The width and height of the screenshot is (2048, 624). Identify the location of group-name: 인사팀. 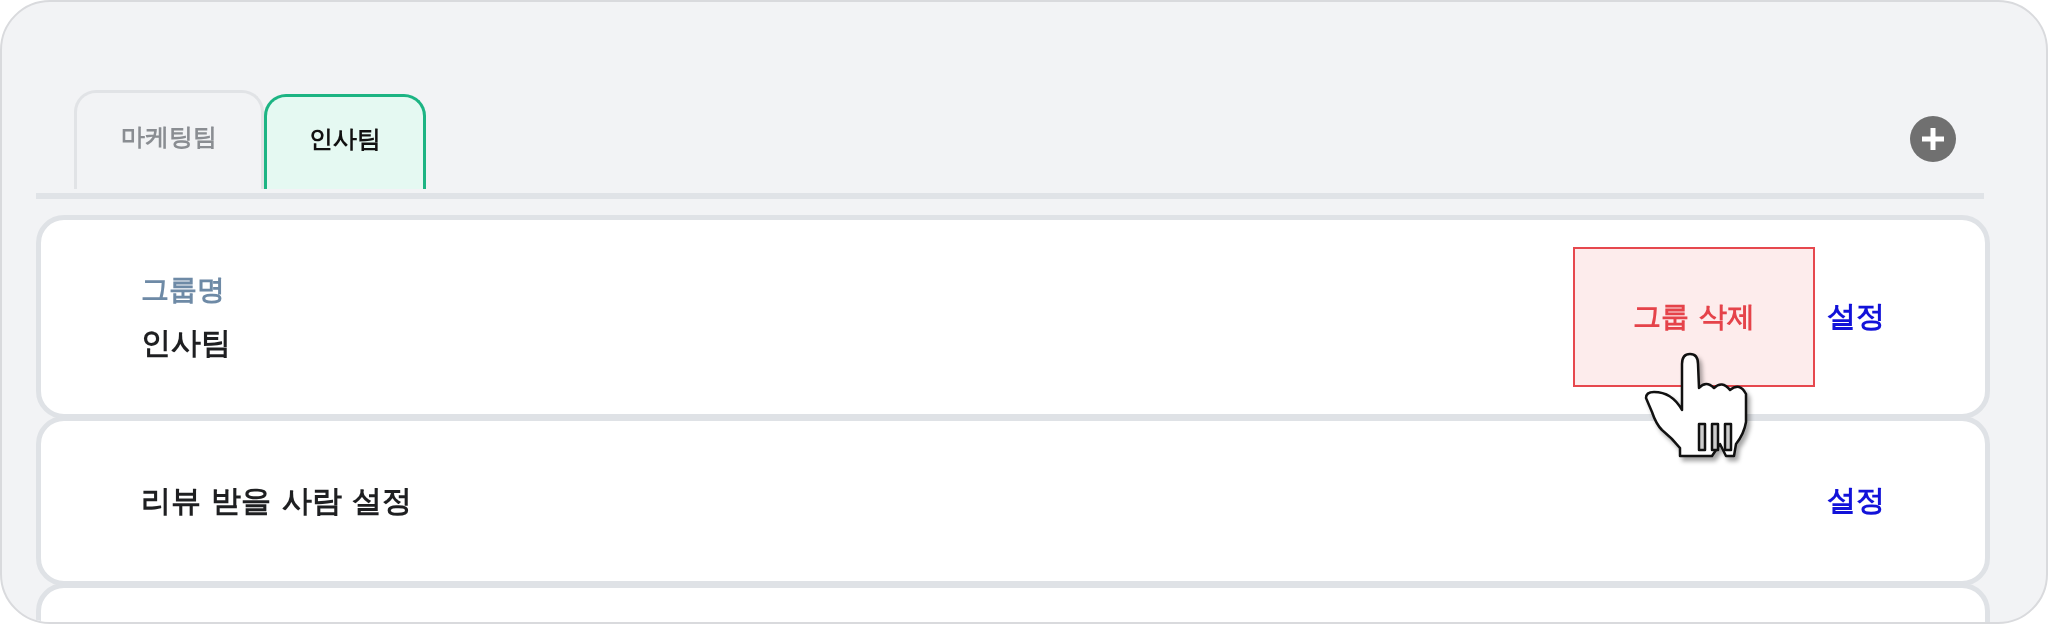
(186, 342).